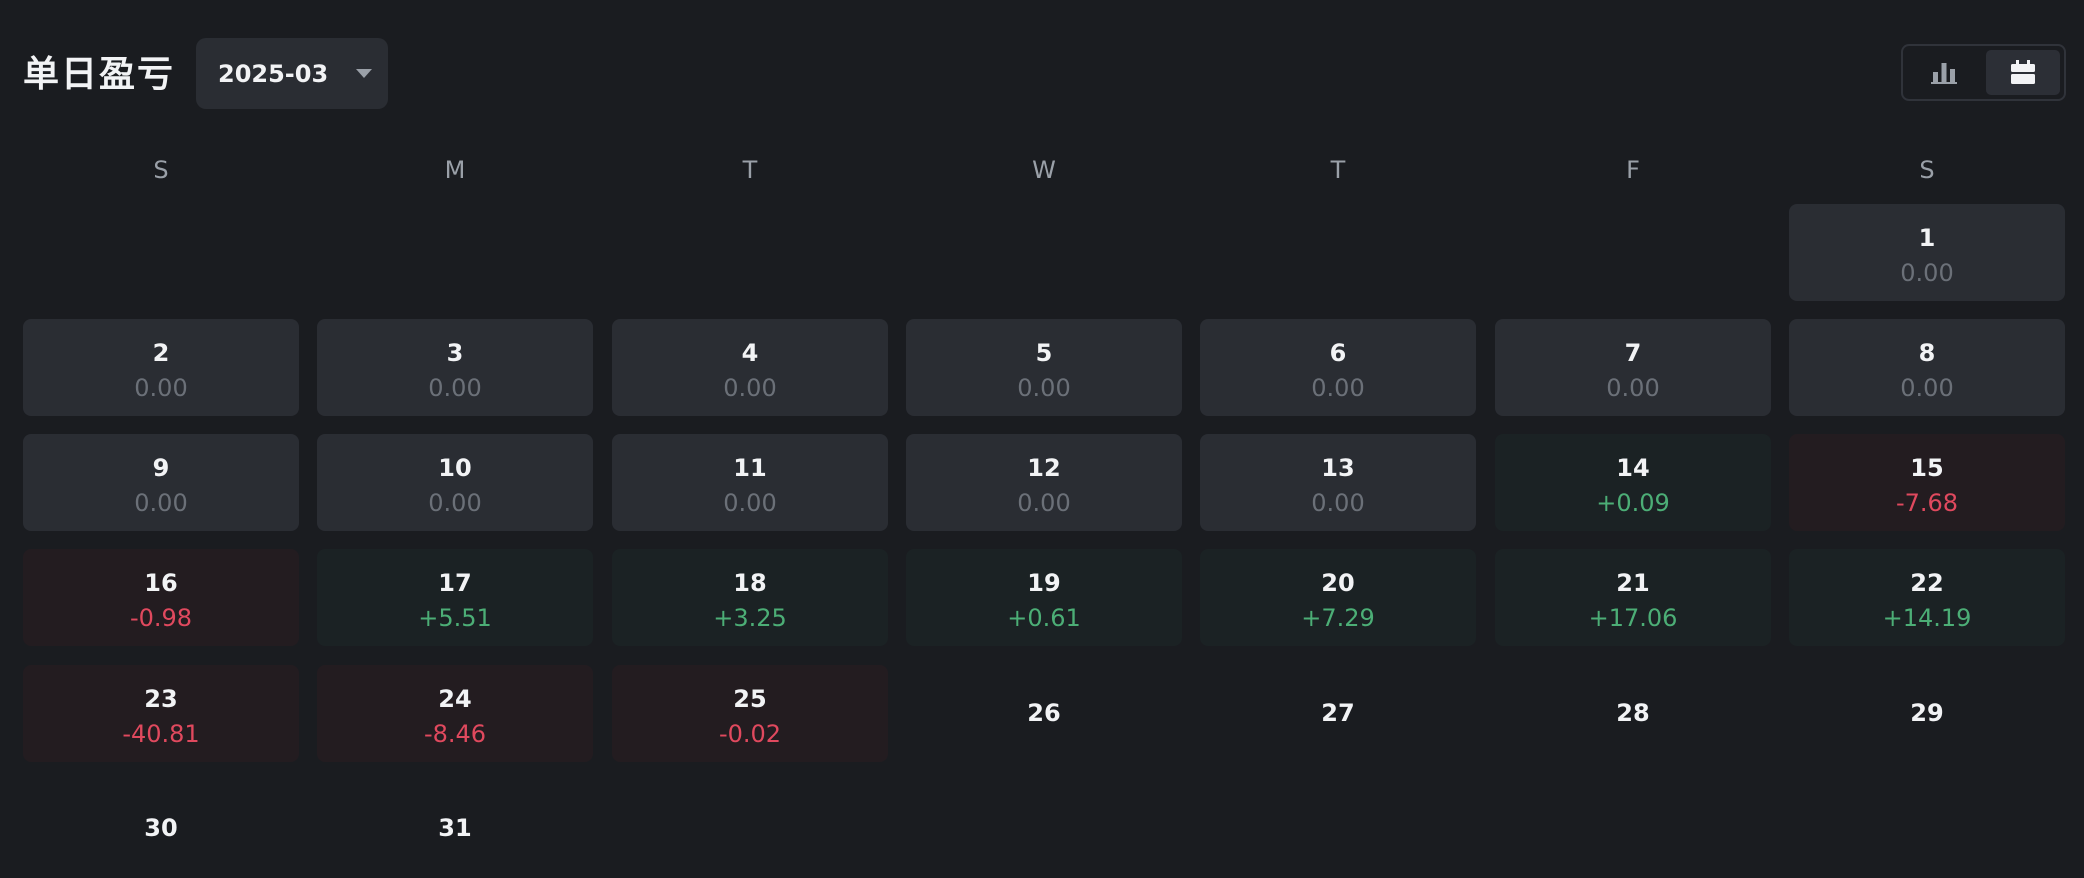 This screenshot has width=2084, height=878. What do you see at coordinates (1044, 583) in the screenshot?
I see `day-number: 19` at bounding box center [1044, 583].